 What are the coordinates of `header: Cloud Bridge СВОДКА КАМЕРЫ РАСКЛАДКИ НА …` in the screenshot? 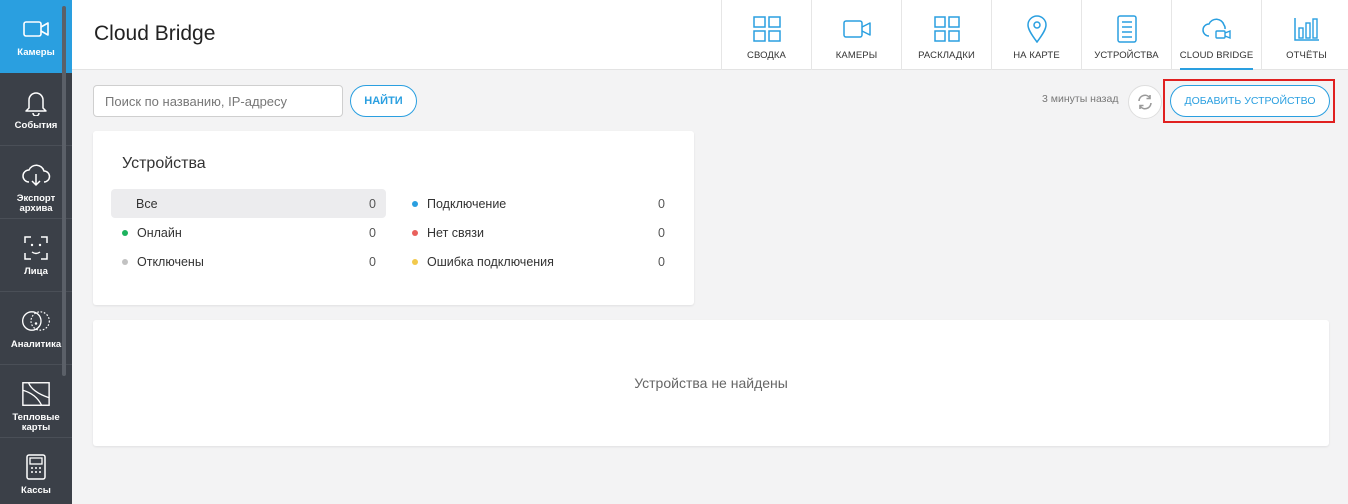 It's located at (710, 35).